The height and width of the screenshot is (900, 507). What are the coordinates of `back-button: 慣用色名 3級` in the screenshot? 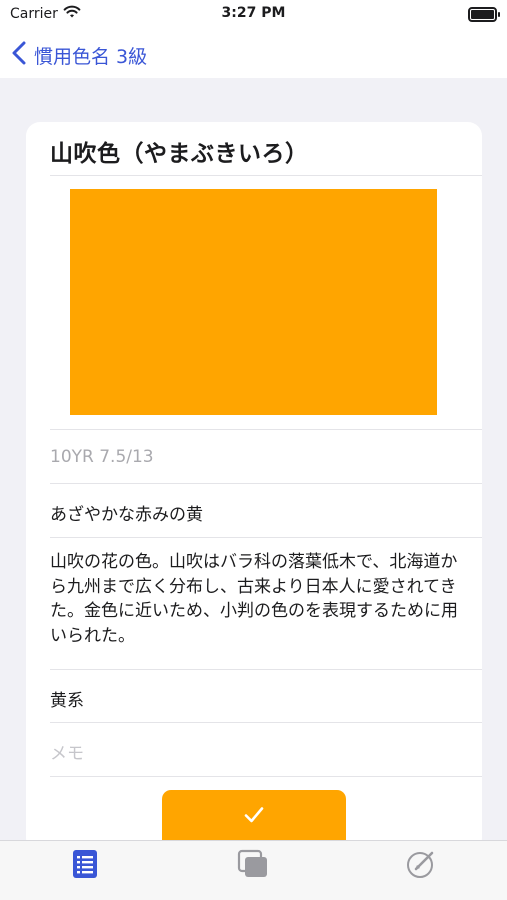 It's located at (79, 55).